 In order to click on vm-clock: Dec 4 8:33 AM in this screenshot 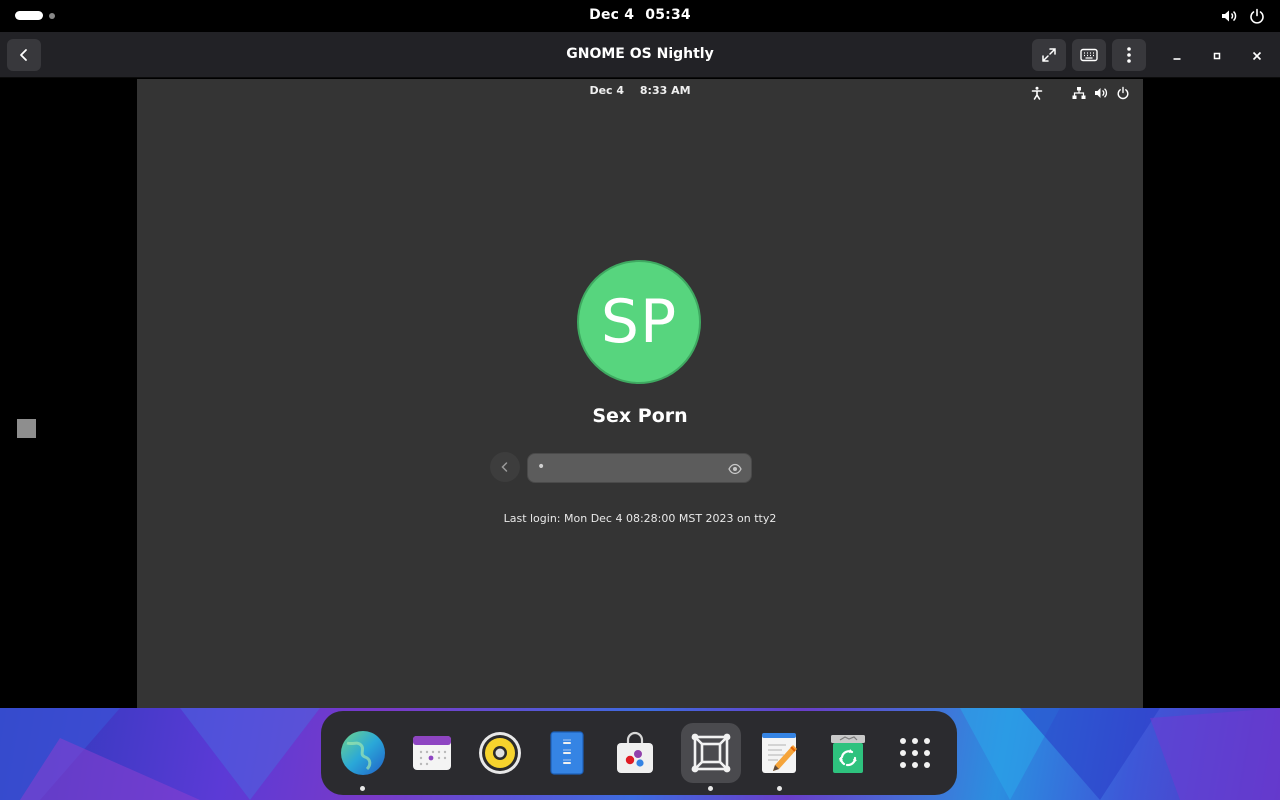, I will do `click(640, 90)`.